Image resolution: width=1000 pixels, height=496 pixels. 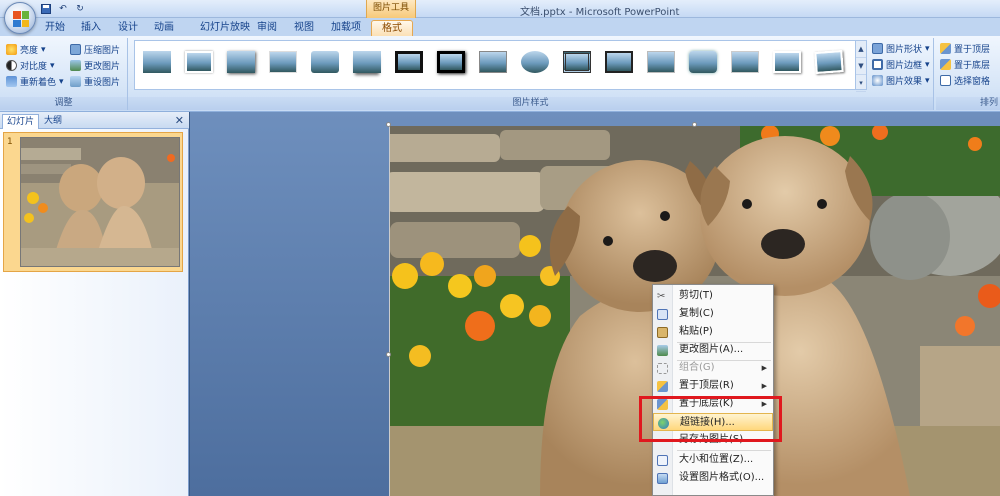 What do you see at coordinates (91, 28) in the screenshot?
I see `tab-insert: 插入` at bounding box center [91, 28].